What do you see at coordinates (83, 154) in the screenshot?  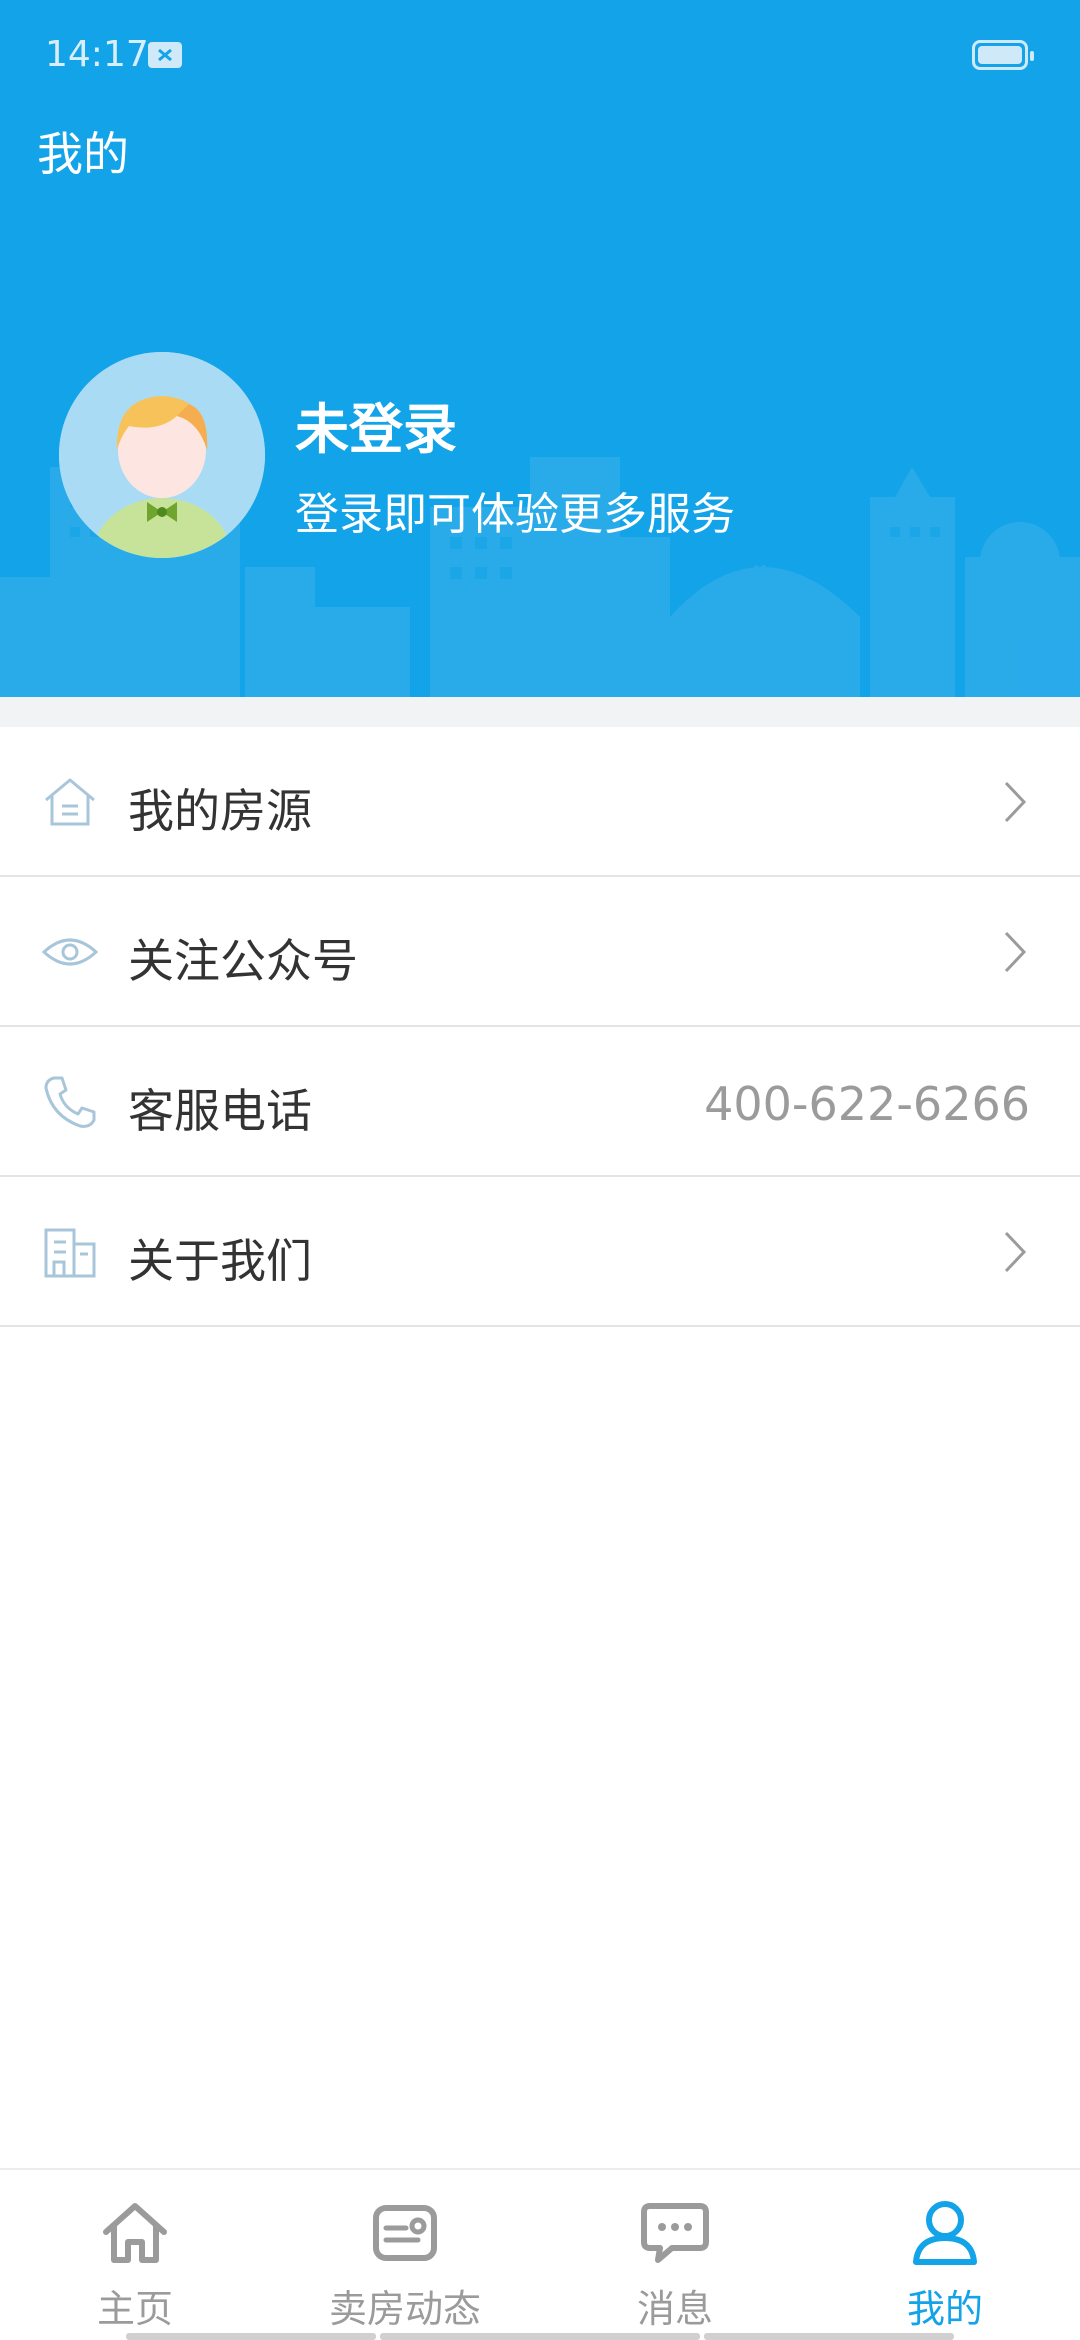 I see `page-title: 我的` at bounding box center [83, 154].